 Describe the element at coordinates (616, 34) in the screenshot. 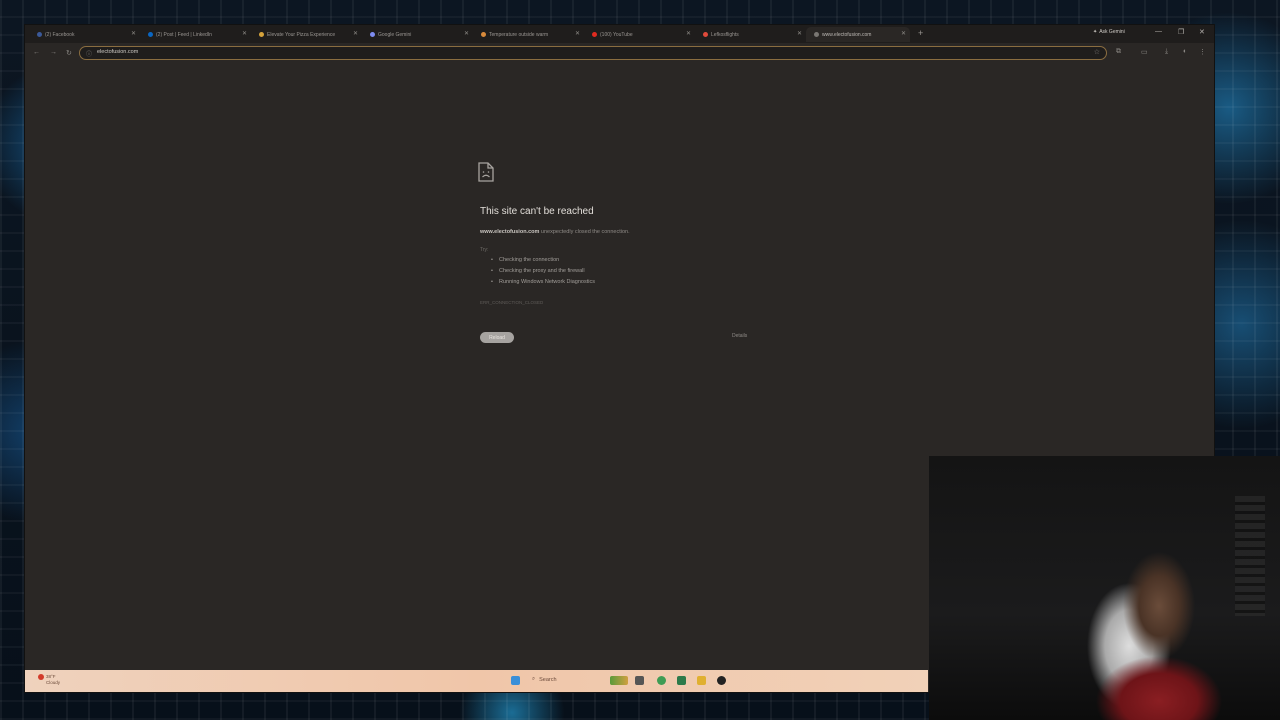

I see `tab-label: (100) YouTube` at that location.